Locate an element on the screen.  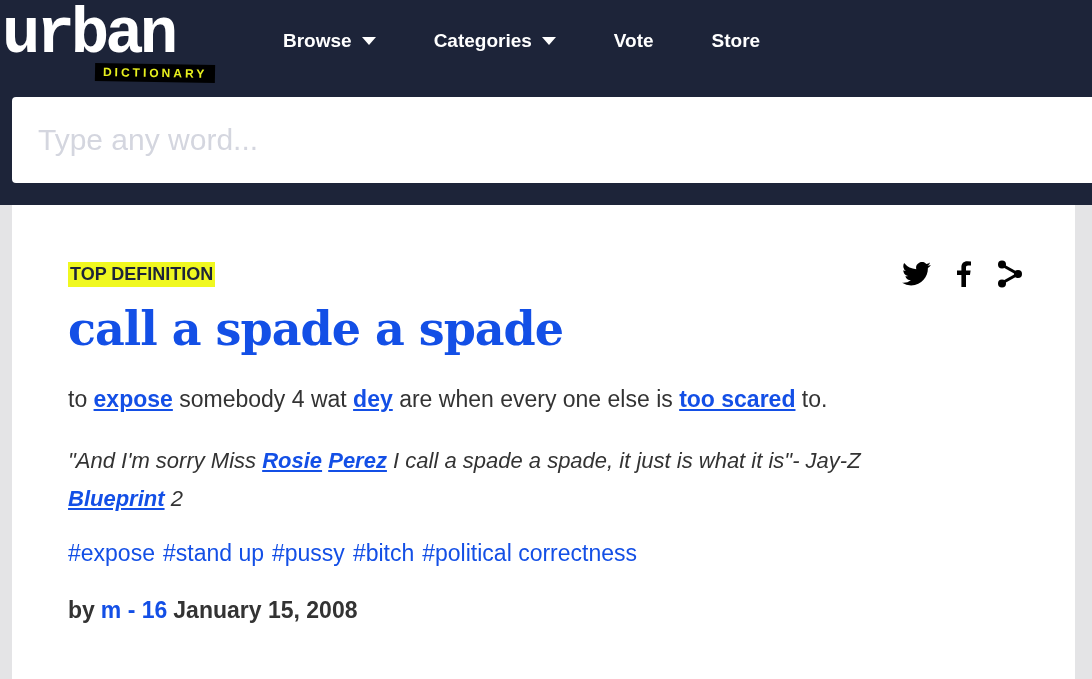
author-link: m - 16 is located at coordinates (134, 610).